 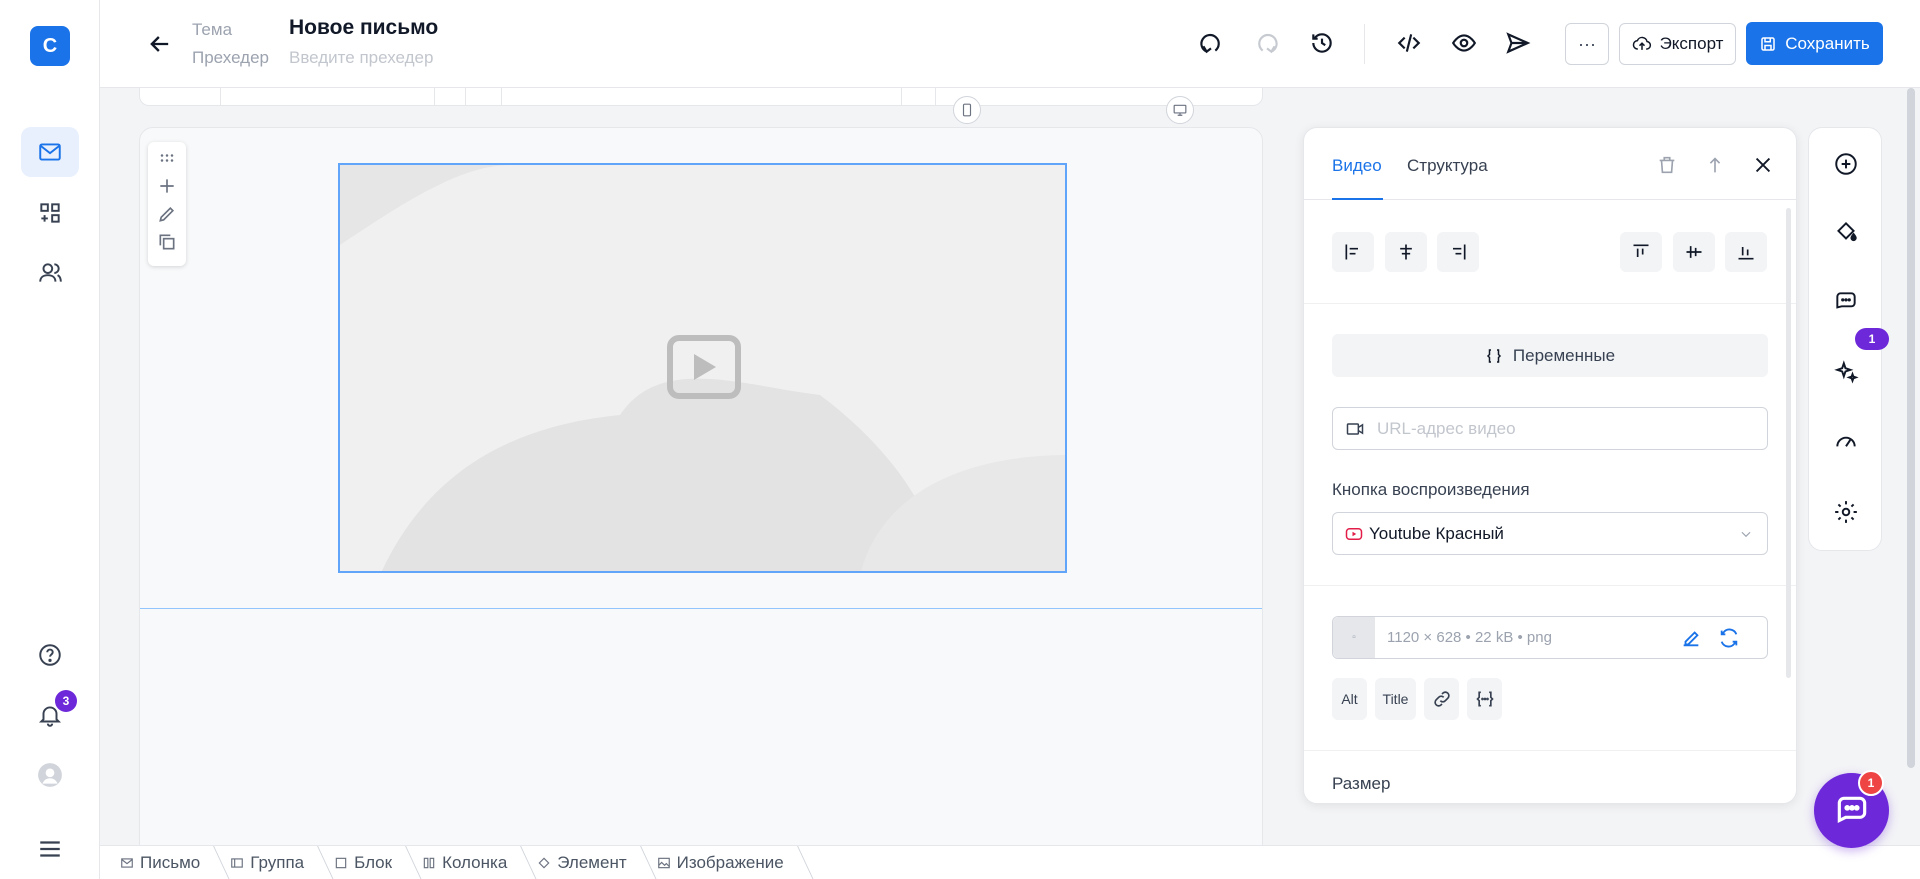 What do you see at coordinates (1694, 252) in the screenshot?
I see `align-middle-button` at bounding box center [1694, 252].